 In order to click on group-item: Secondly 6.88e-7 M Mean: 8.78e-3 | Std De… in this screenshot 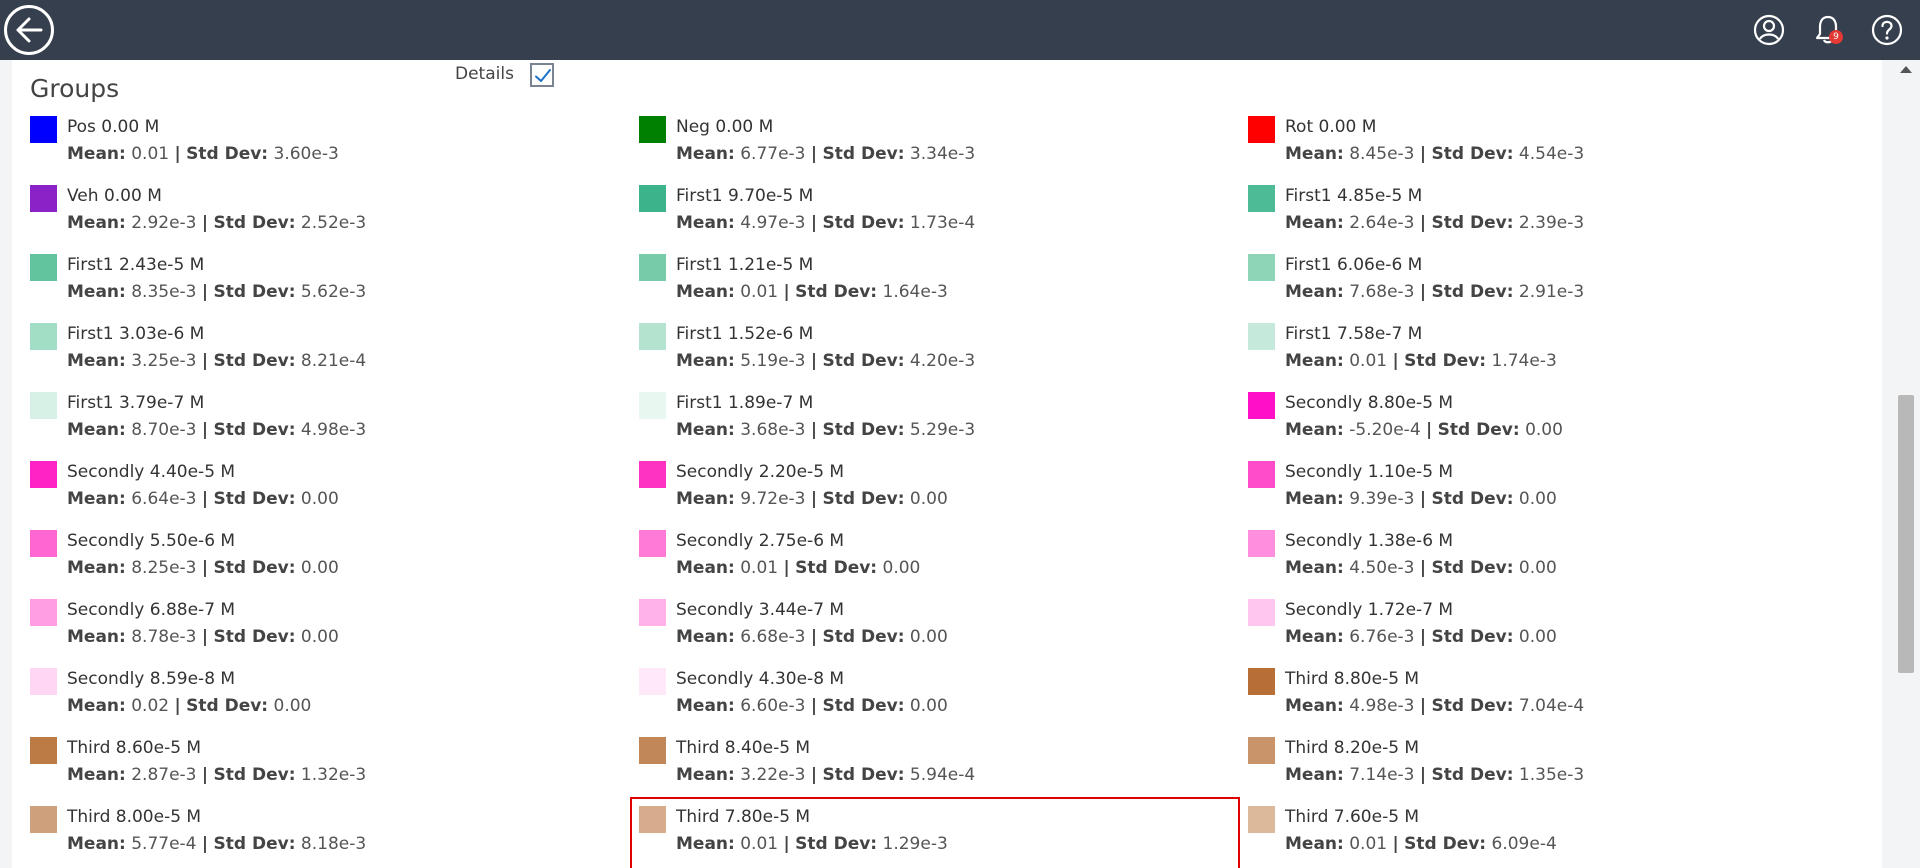, I will do `click(334, 633)`.